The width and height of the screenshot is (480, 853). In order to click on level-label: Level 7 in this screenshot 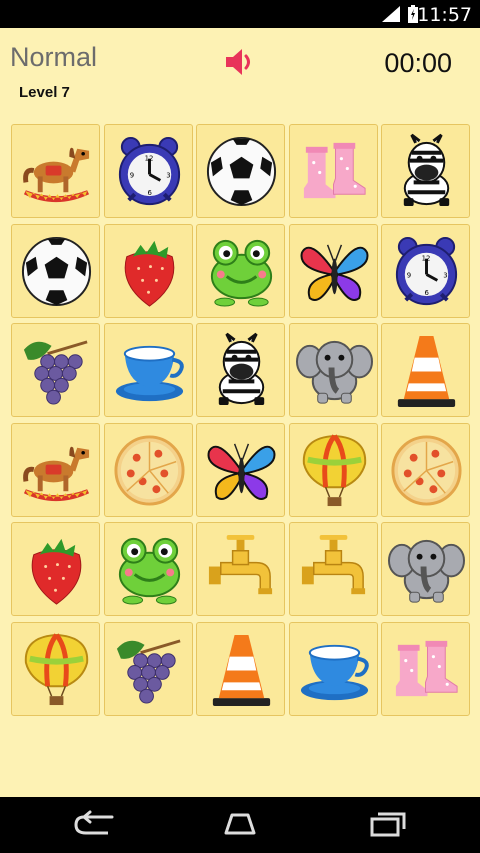, I will do `click(44, 92)`.